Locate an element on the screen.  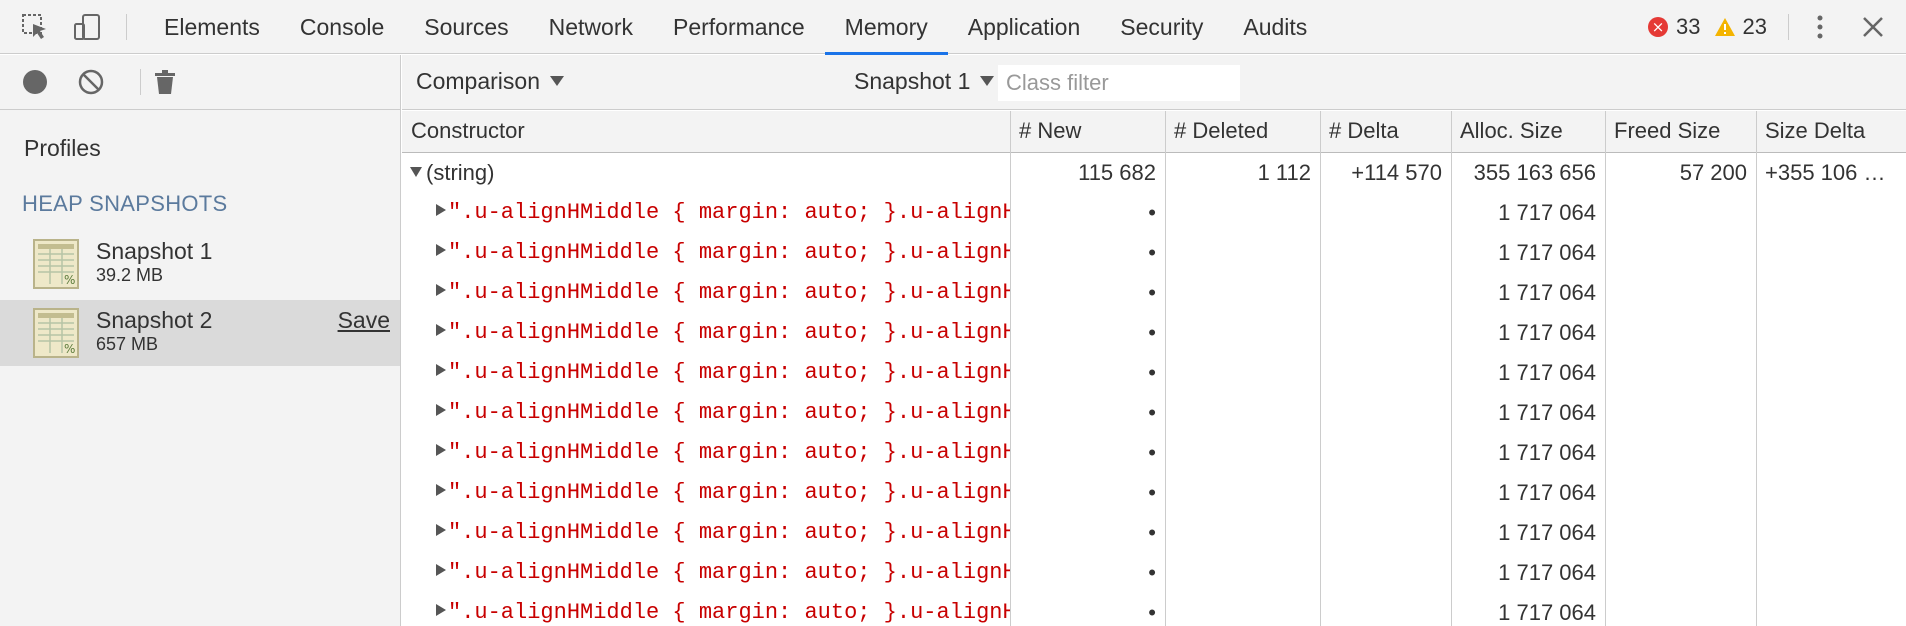
tab-console: Console is located at coordinates (342, 27).